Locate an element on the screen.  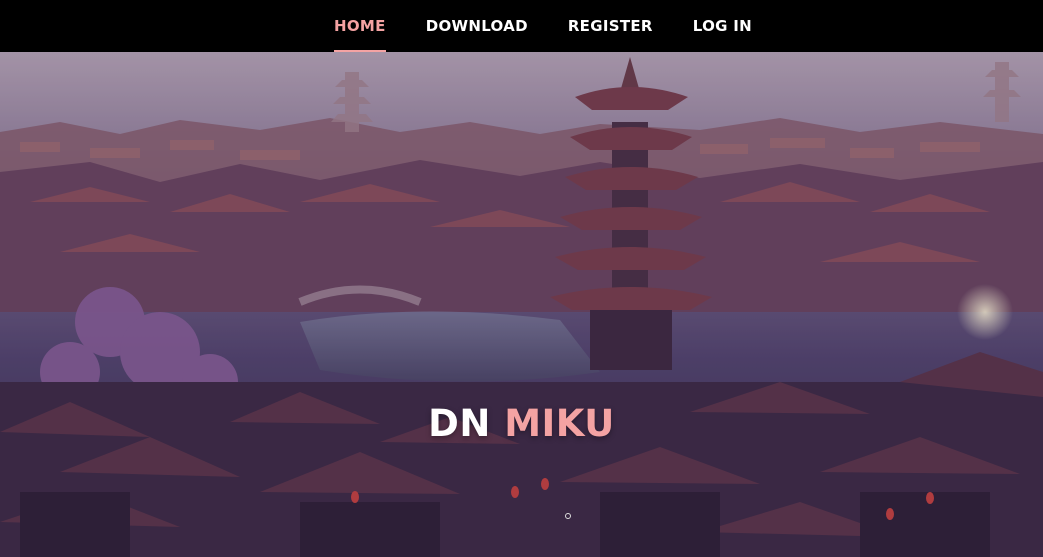
nav-download: DOWNLOAD is located at coordinates (477, 26).